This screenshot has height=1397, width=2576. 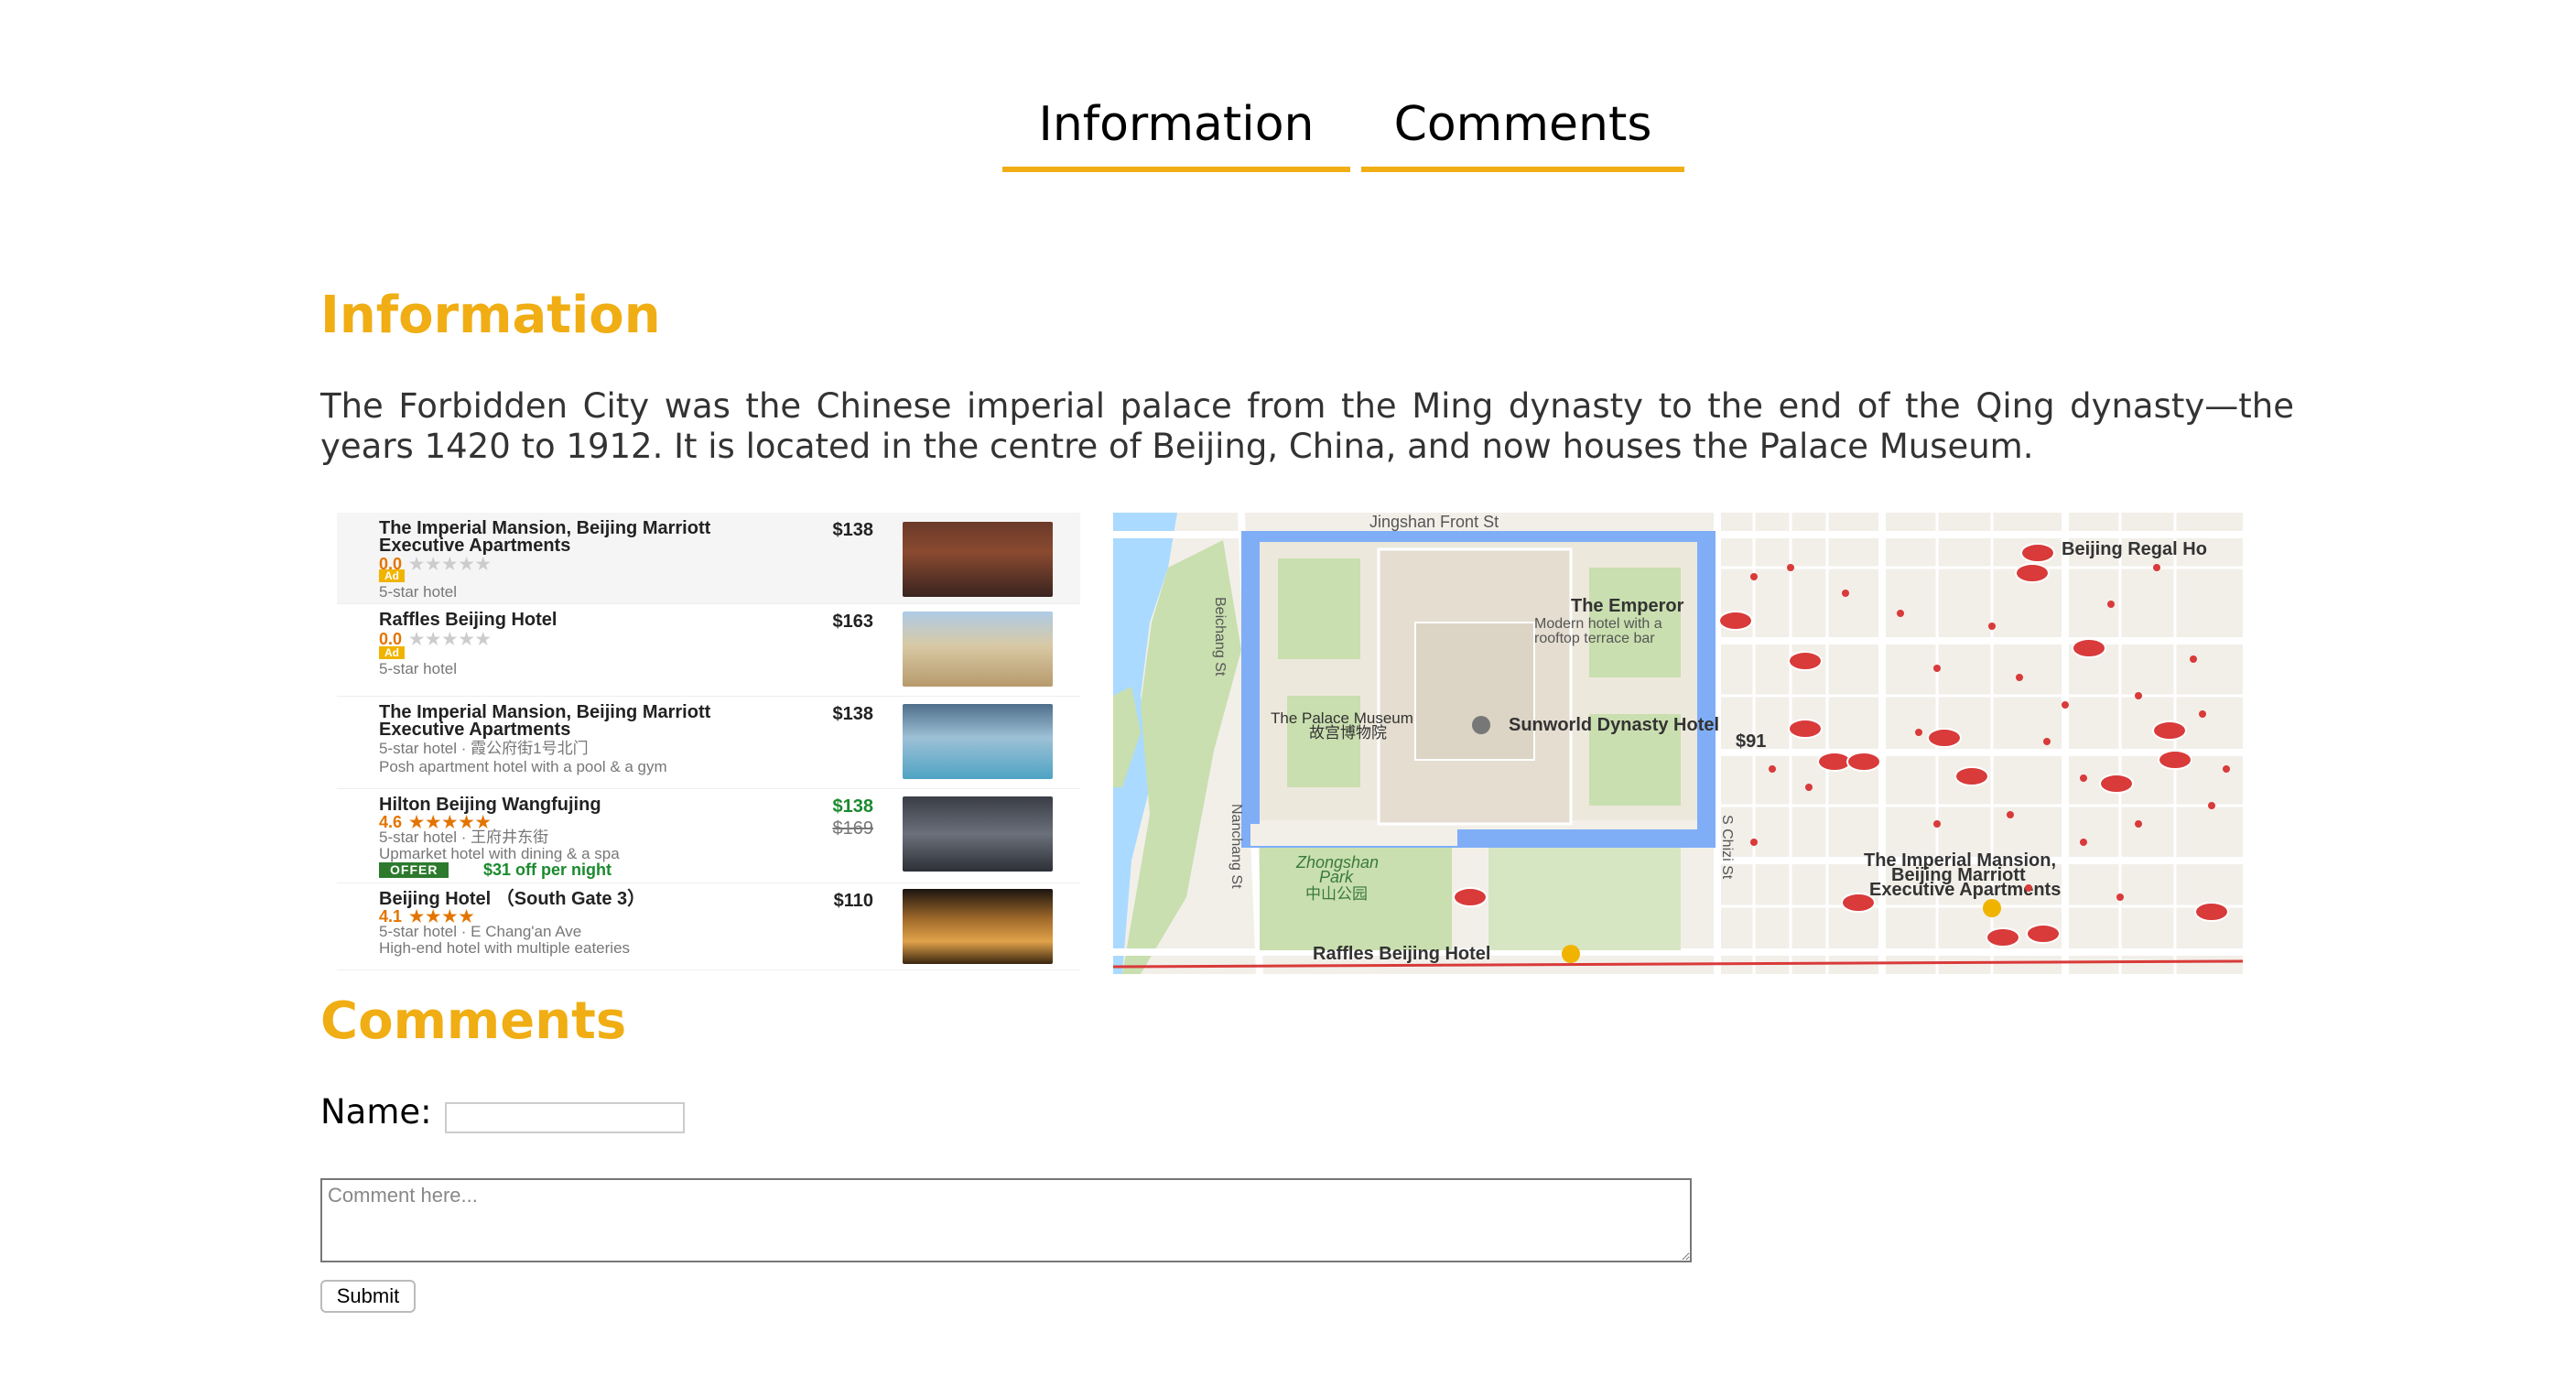 What do you see at coordinates (1598, 624) in the screenshot?
I see `svg-text: Modern hotel with a` at bounding box center [1598, 624].